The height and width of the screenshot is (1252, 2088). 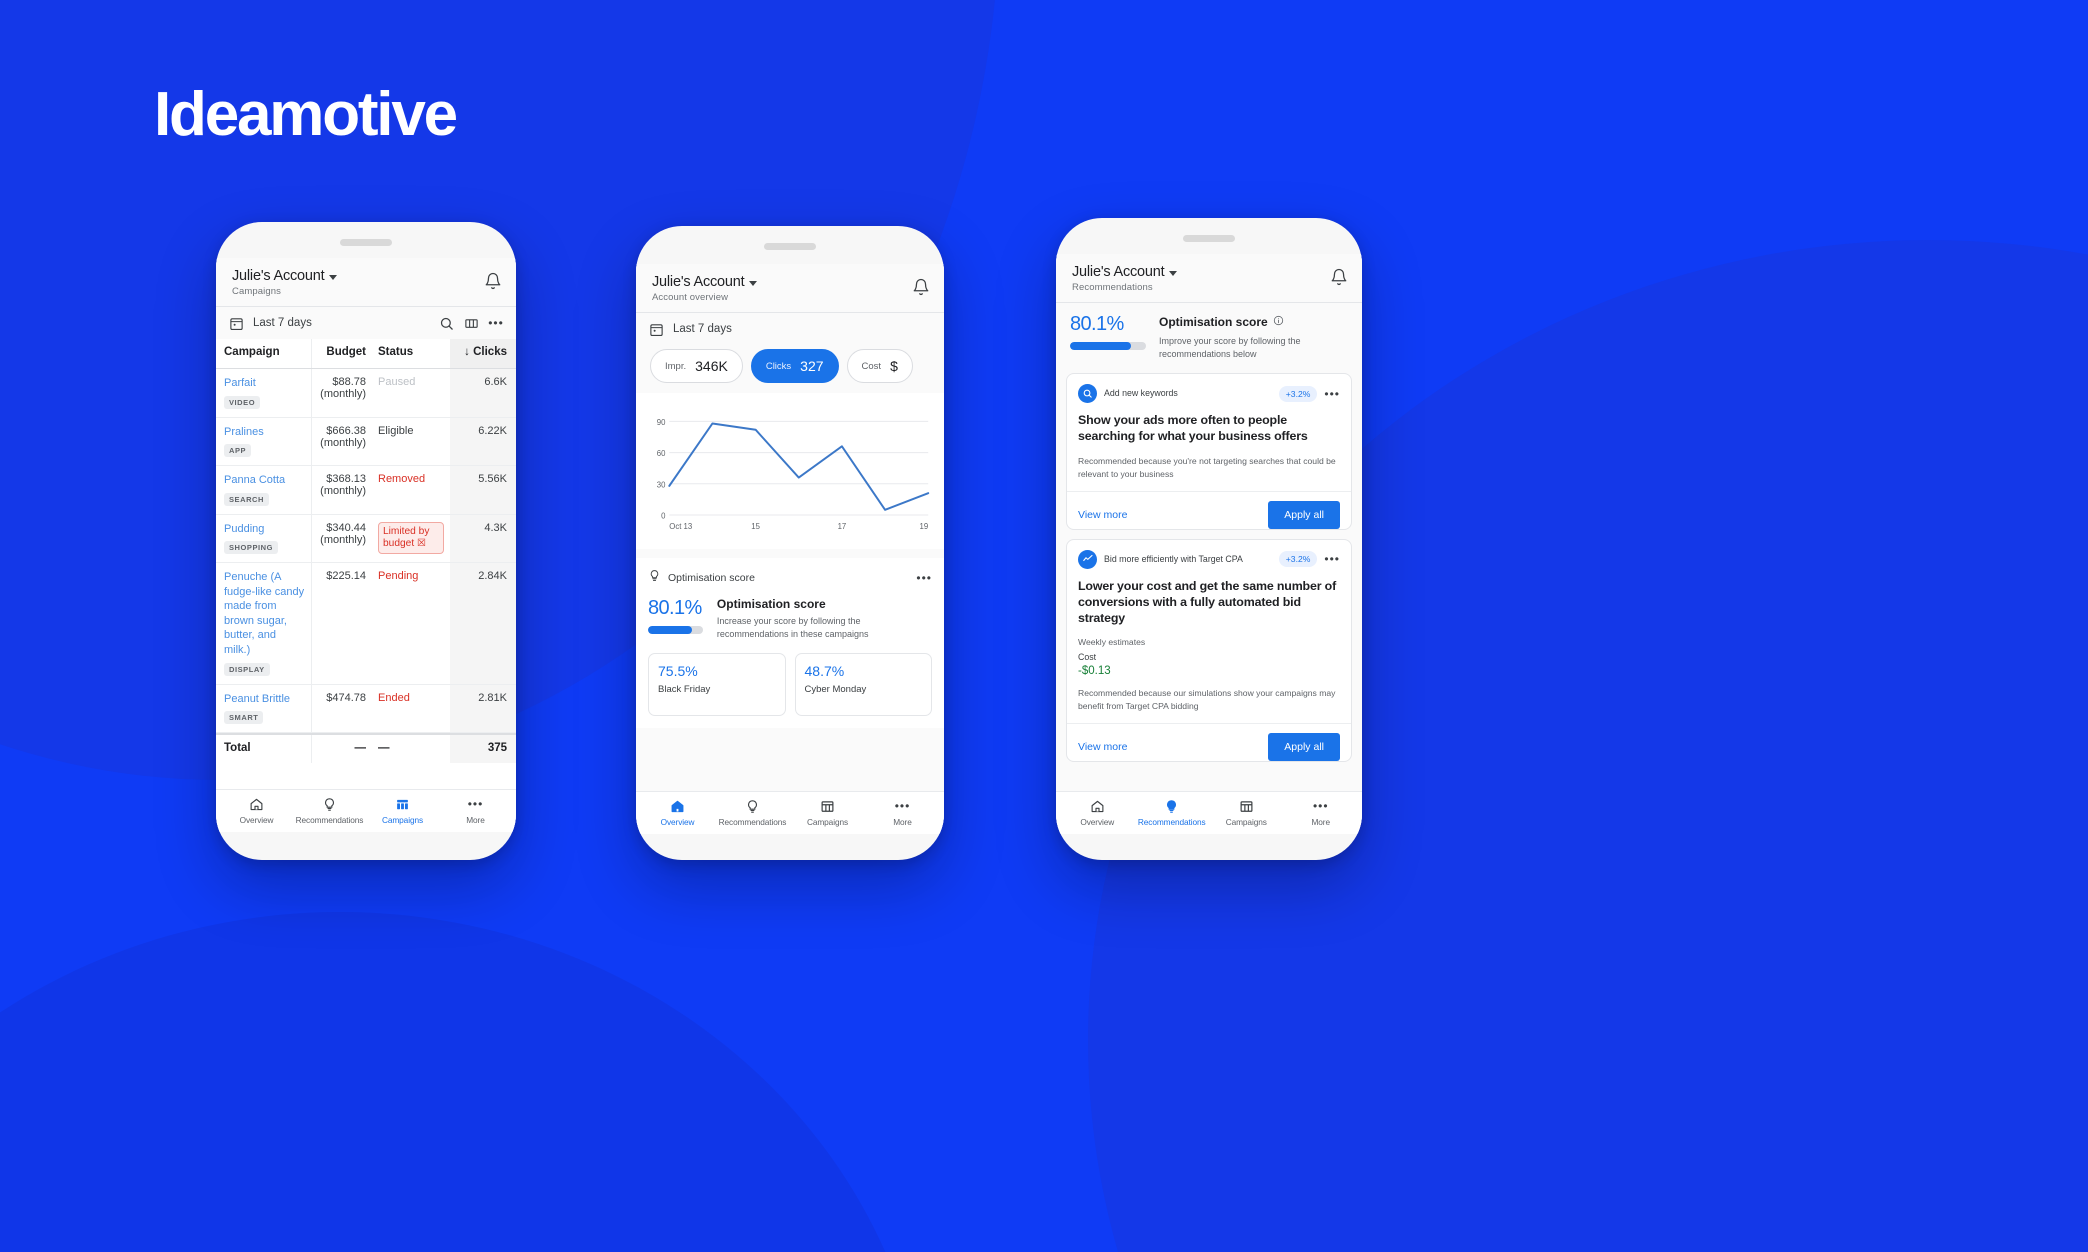 I want to click on clicks-cell: 4.3K, so click(x=483, y=538).